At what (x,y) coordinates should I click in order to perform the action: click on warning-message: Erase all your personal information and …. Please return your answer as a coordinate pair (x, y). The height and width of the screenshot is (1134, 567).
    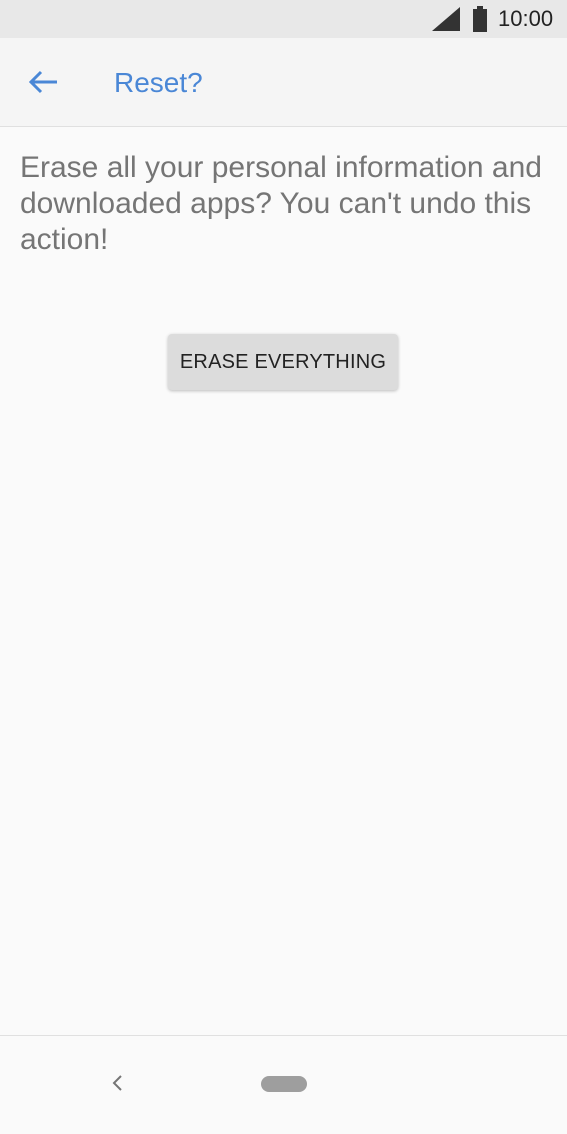
    Looking at the image, I should click on (281, 203).